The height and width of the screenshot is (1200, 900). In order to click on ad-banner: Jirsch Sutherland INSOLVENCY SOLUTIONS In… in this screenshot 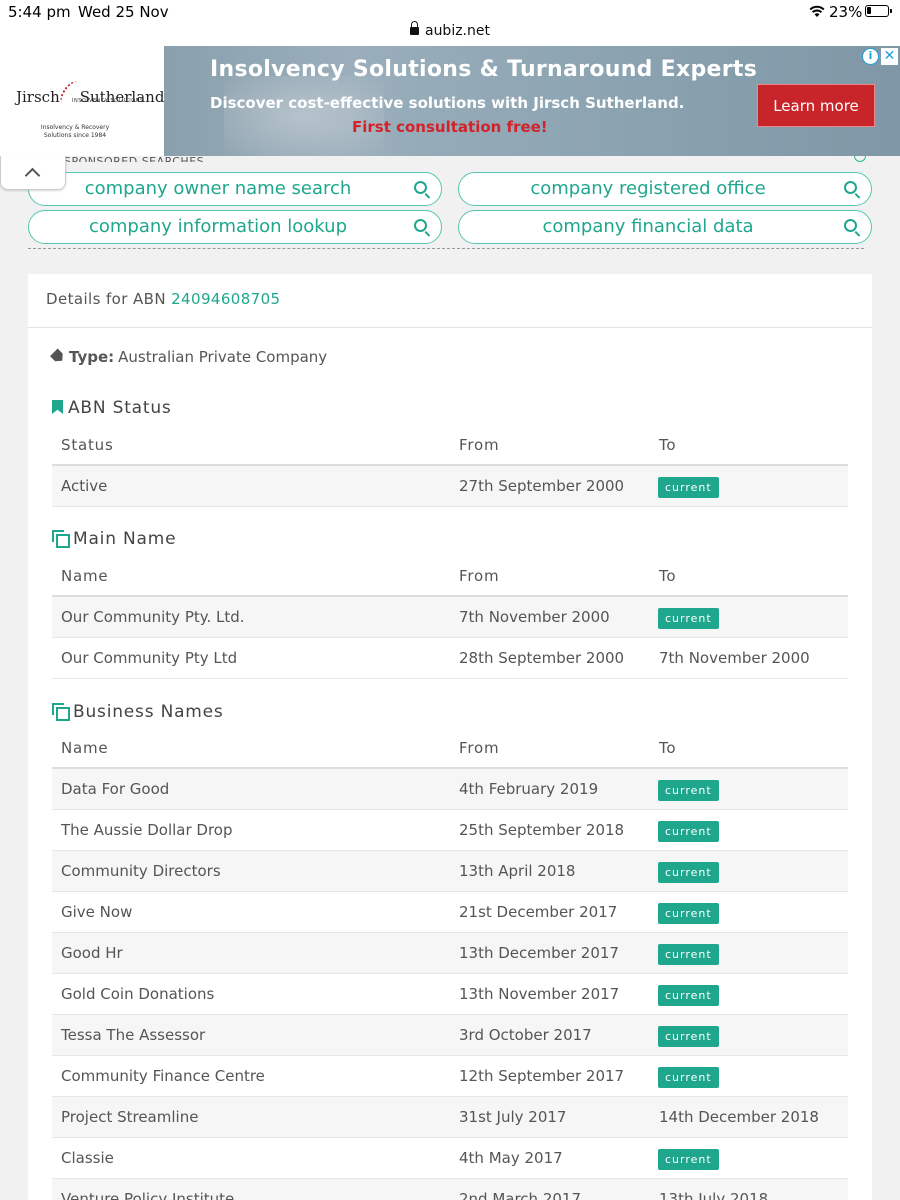, I will do `click(450, 101)`.